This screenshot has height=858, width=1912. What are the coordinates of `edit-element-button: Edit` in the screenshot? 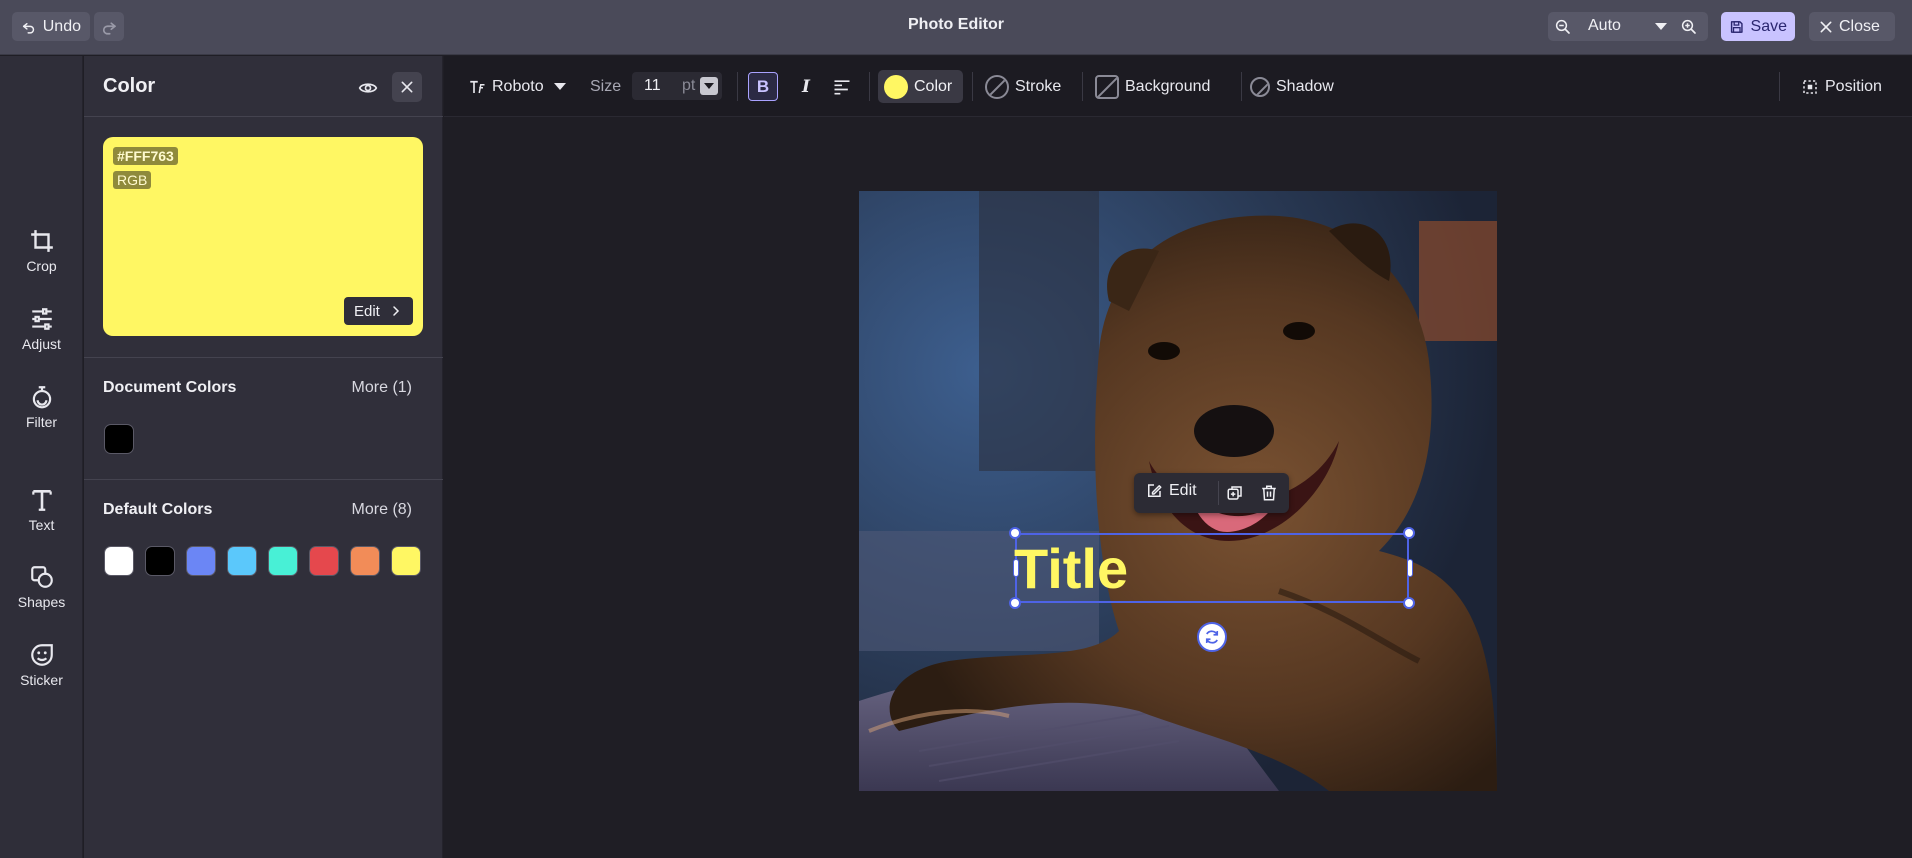 It's located at (1171, 491).